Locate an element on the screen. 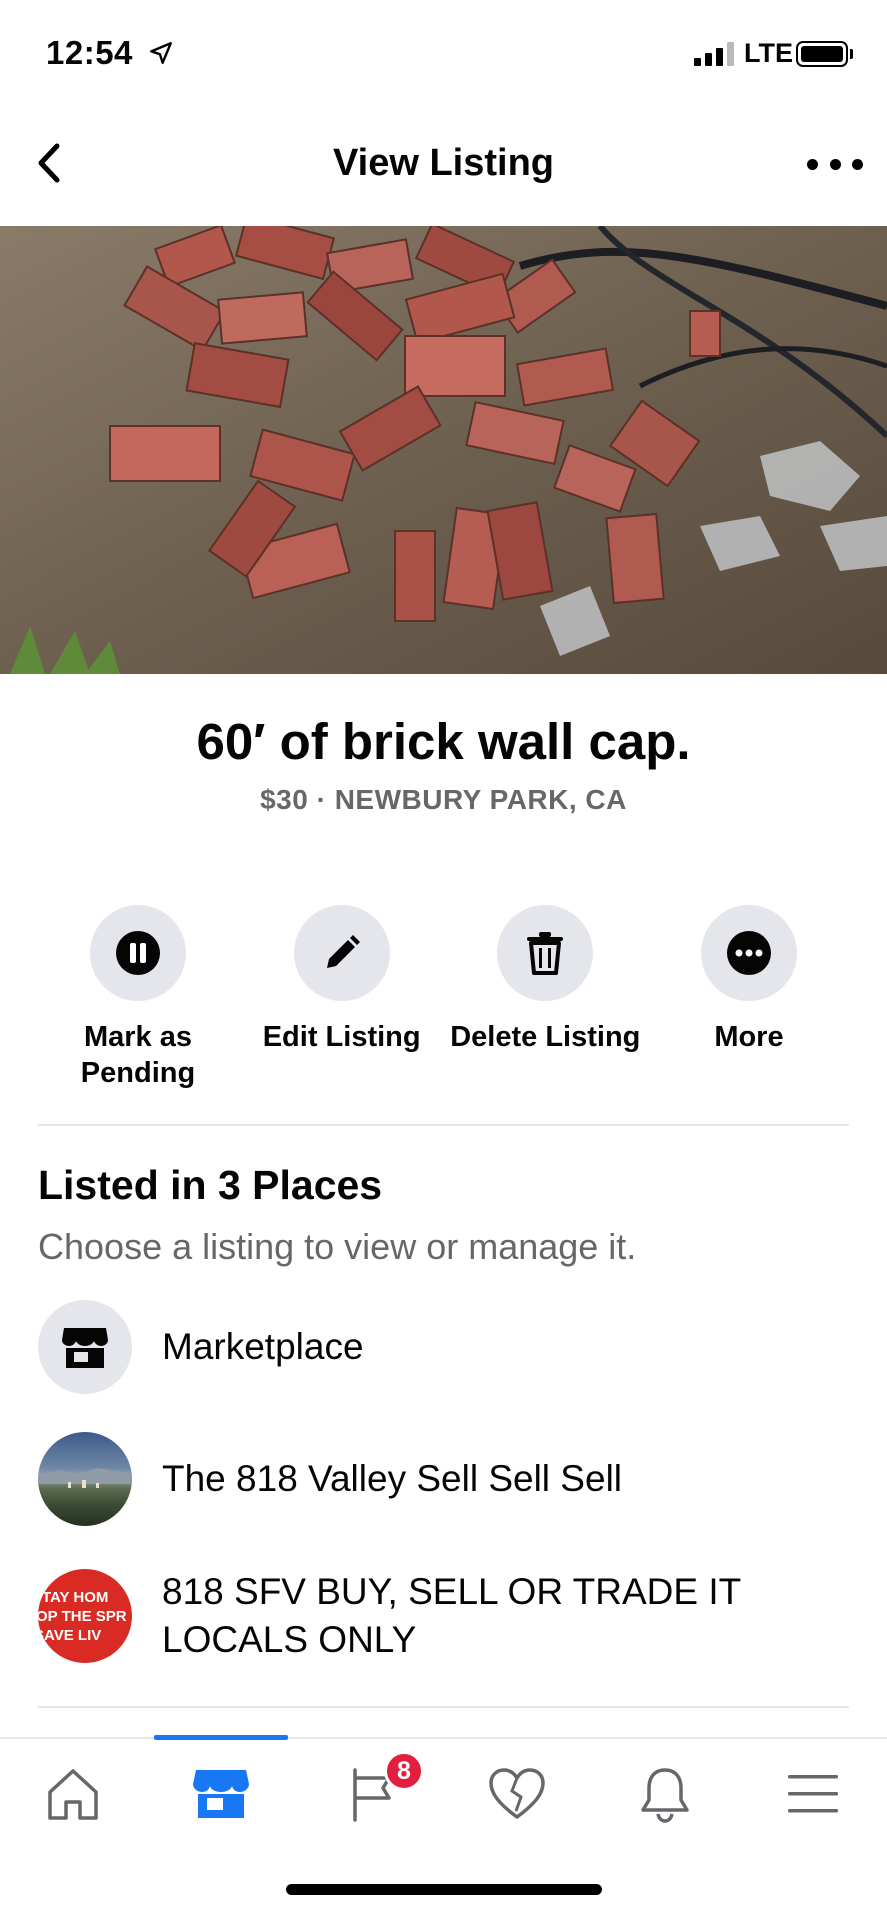 The height and width of the screenshot is (1920, 887). home-icon is located at coordinates (73, 1794).